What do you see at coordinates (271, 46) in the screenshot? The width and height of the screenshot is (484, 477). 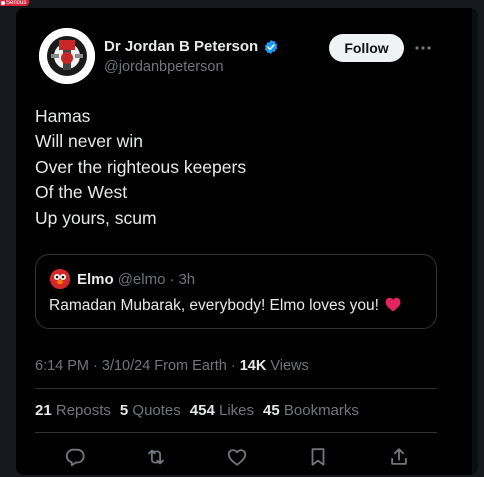 I see `verified-badge-icon` at bounding box center [271, 46].